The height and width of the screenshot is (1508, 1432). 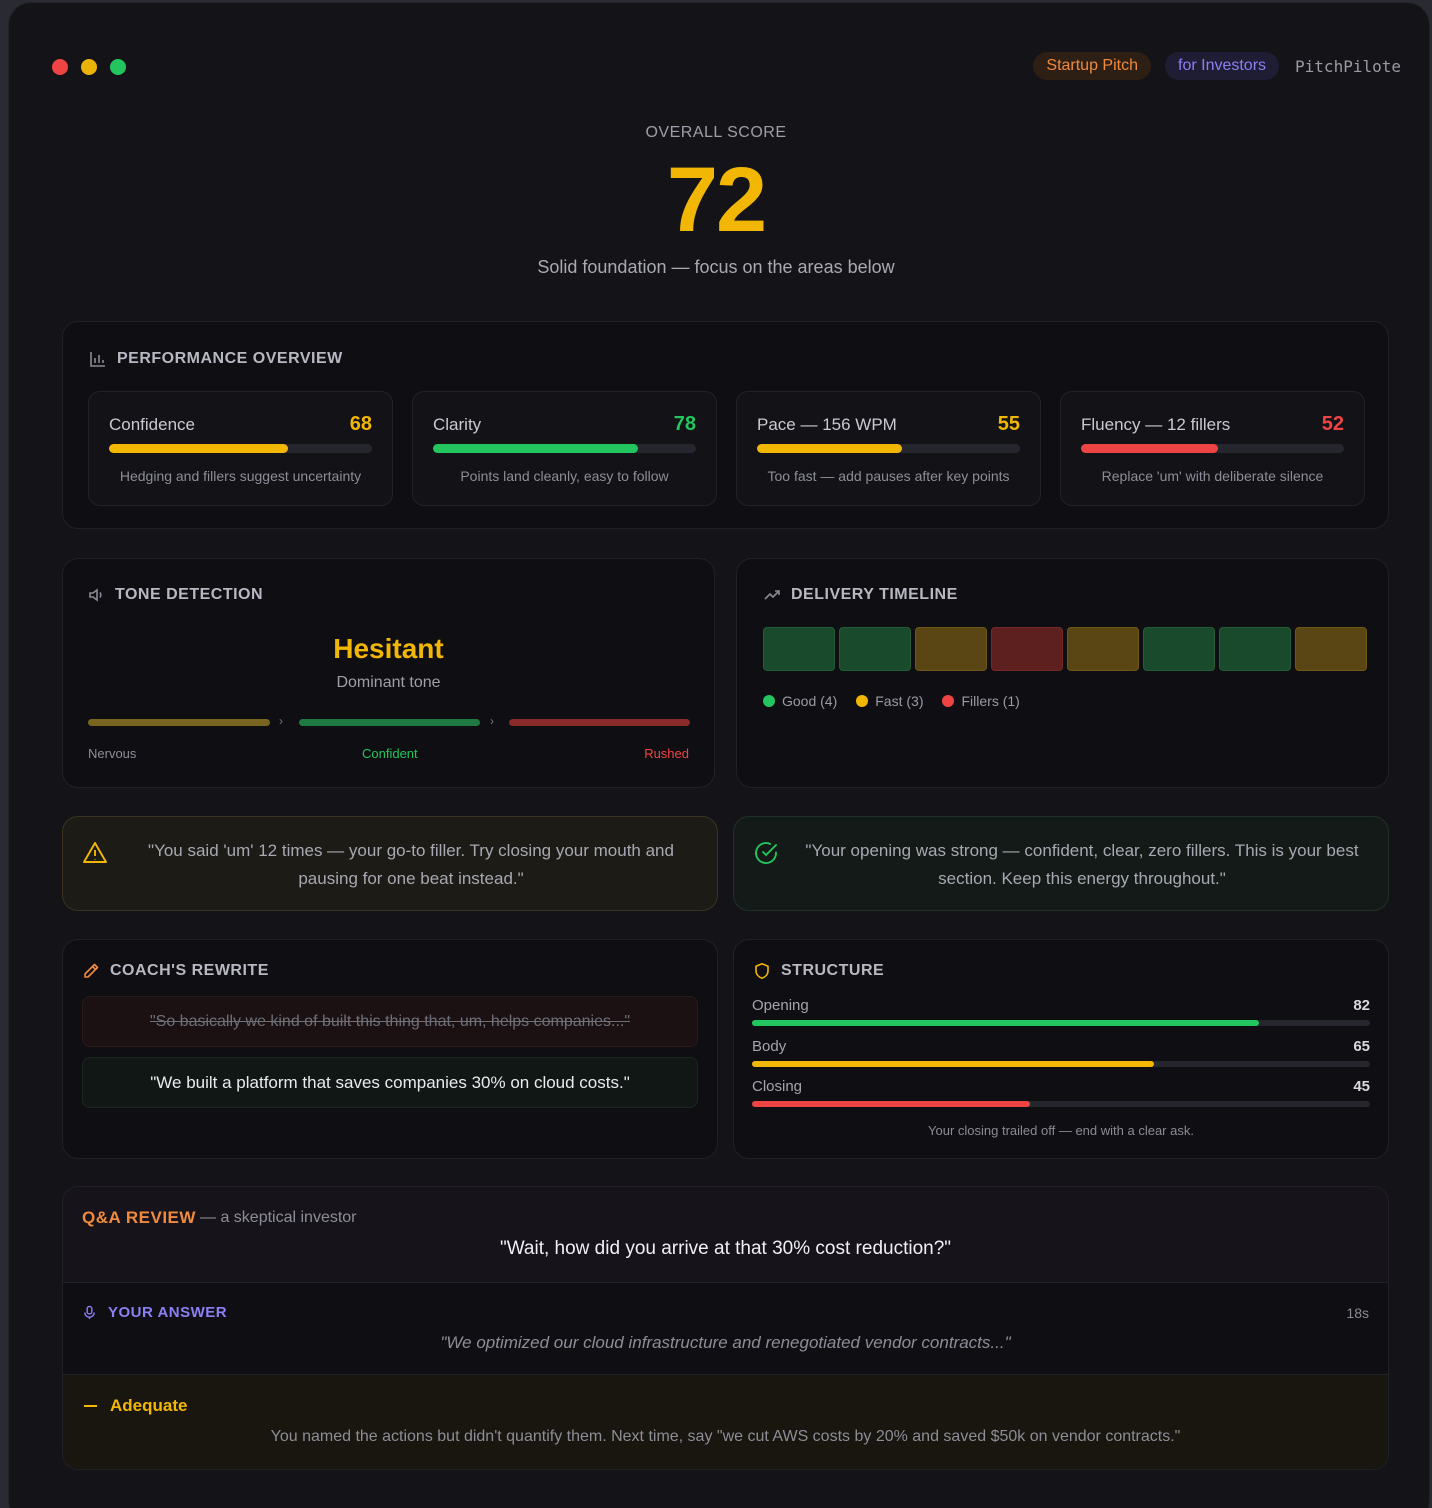 I want to click on header-tags: Startup Pitch for Investors PitchPilote, so click(x=1217, y=66).